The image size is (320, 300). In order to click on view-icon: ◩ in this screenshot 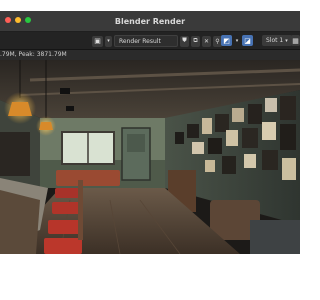, I will do `click(226, 40)`.